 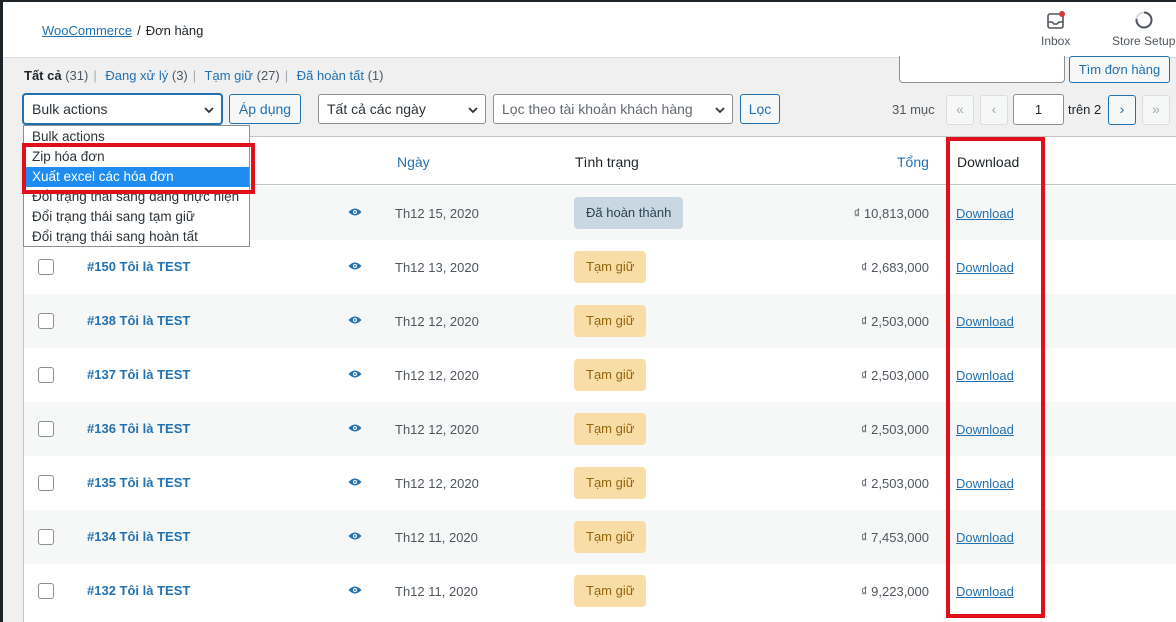 What do you see at coordinates (597, 109) in the screenshot?
I see `customer-filter-placeholder: Lọc theo tài khoản khách hàng` at bounding box center [597, 109].